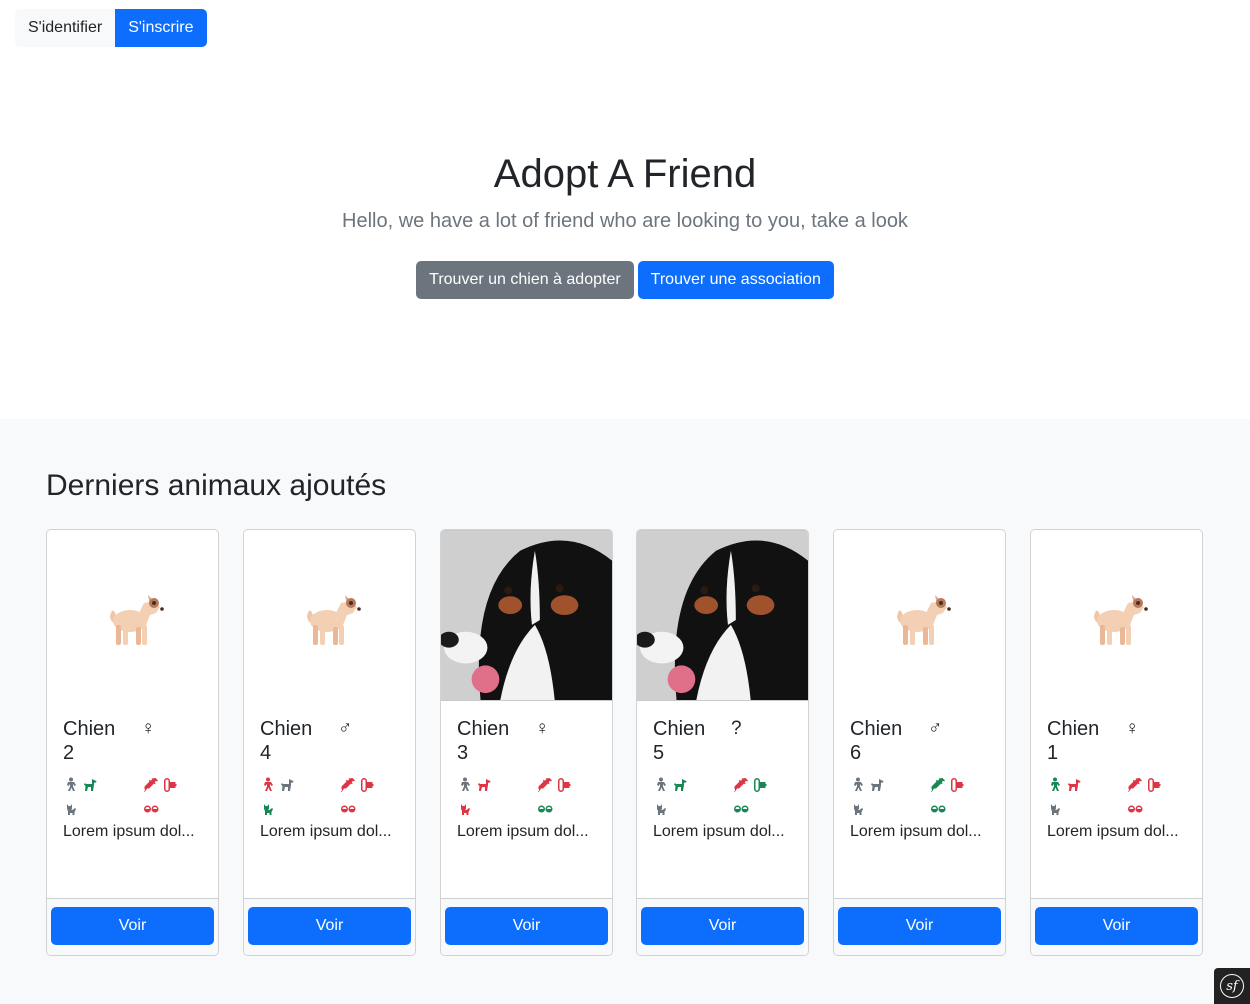 The image size is (1250, 1004). I want to click on animal-card-title-row: Chien 4 ♂, so click(329, 741).